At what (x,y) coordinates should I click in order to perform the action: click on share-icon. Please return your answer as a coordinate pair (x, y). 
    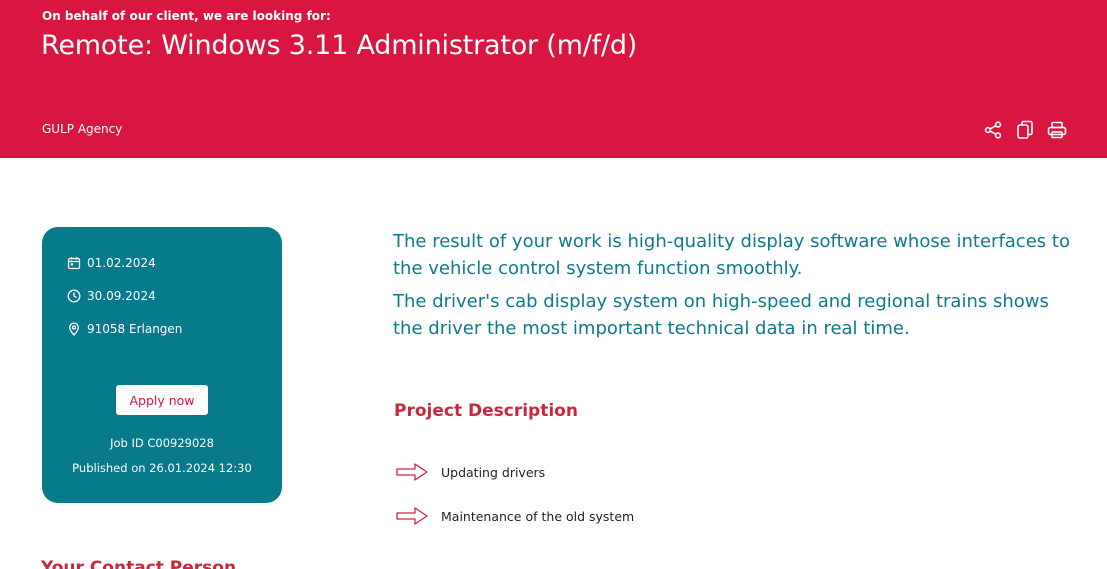
    Looking at the image, I should click on (993, 130).